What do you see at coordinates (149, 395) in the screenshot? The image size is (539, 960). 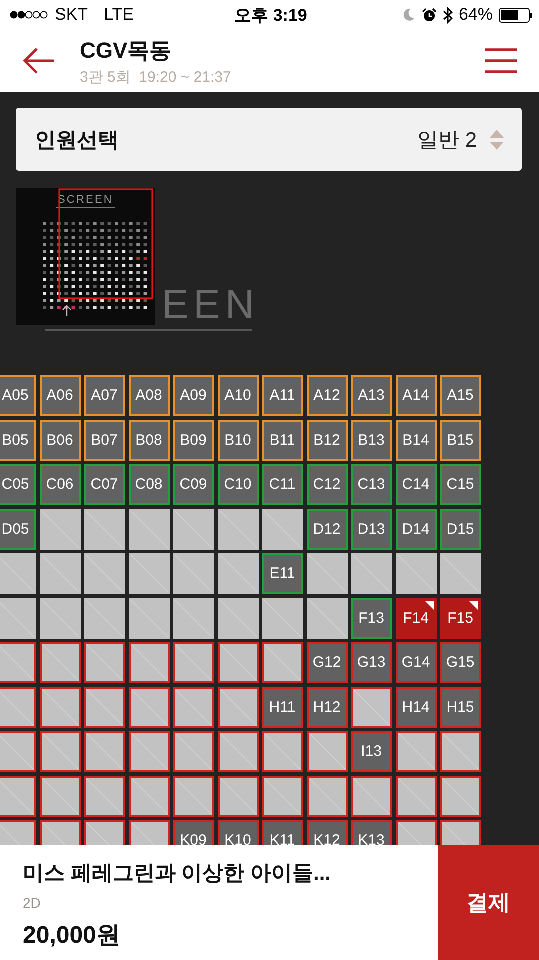 I see `seat: A08` at bounding box center [149, 395].